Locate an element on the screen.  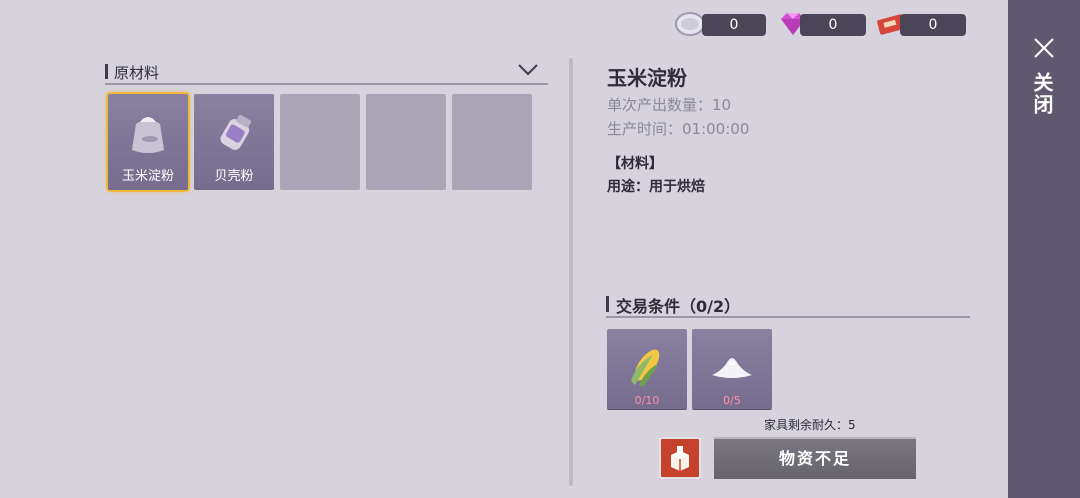
box-icon is located at coordinates (680, 458).